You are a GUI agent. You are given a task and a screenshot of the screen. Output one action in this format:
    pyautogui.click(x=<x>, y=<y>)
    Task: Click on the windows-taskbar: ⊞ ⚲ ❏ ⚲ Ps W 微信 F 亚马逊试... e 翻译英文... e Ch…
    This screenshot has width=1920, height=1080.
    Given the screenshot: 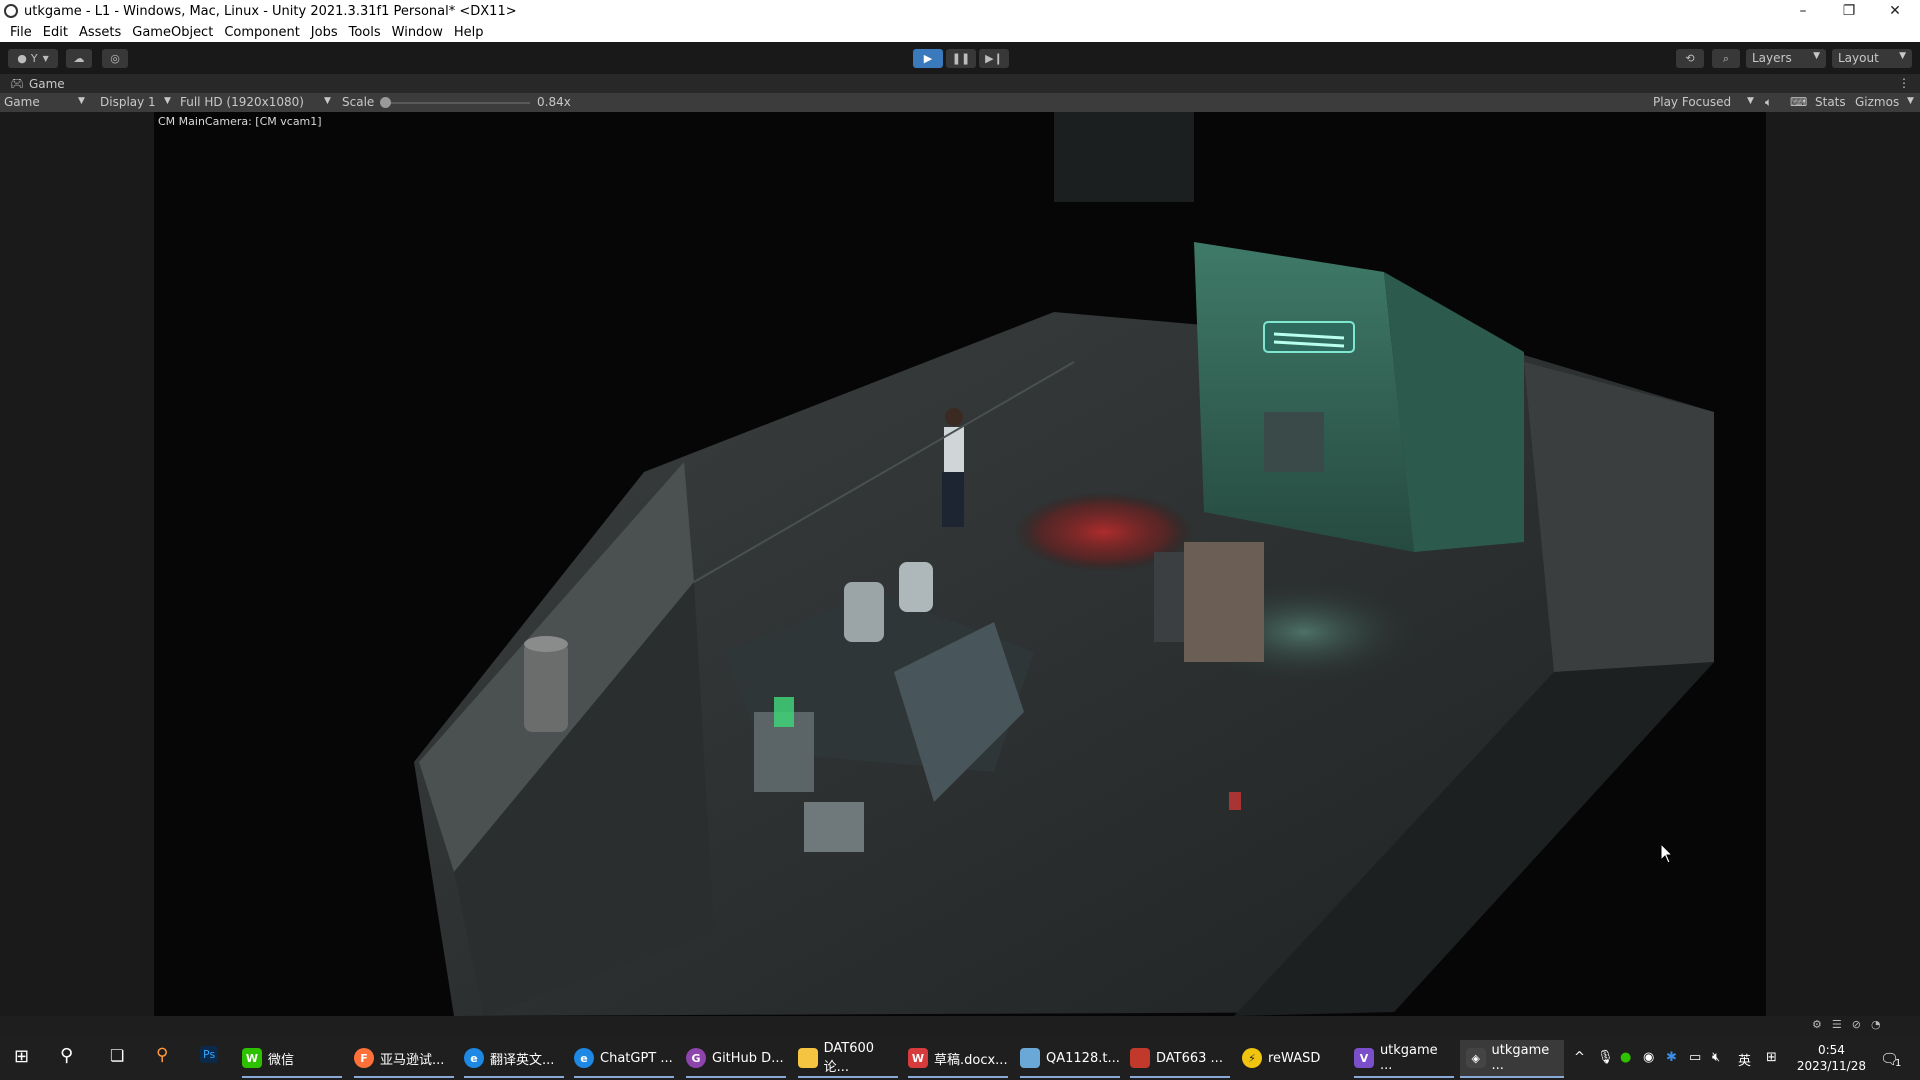 What is the action you would take?
    pyautogui.click(x=960, y=1058)
    